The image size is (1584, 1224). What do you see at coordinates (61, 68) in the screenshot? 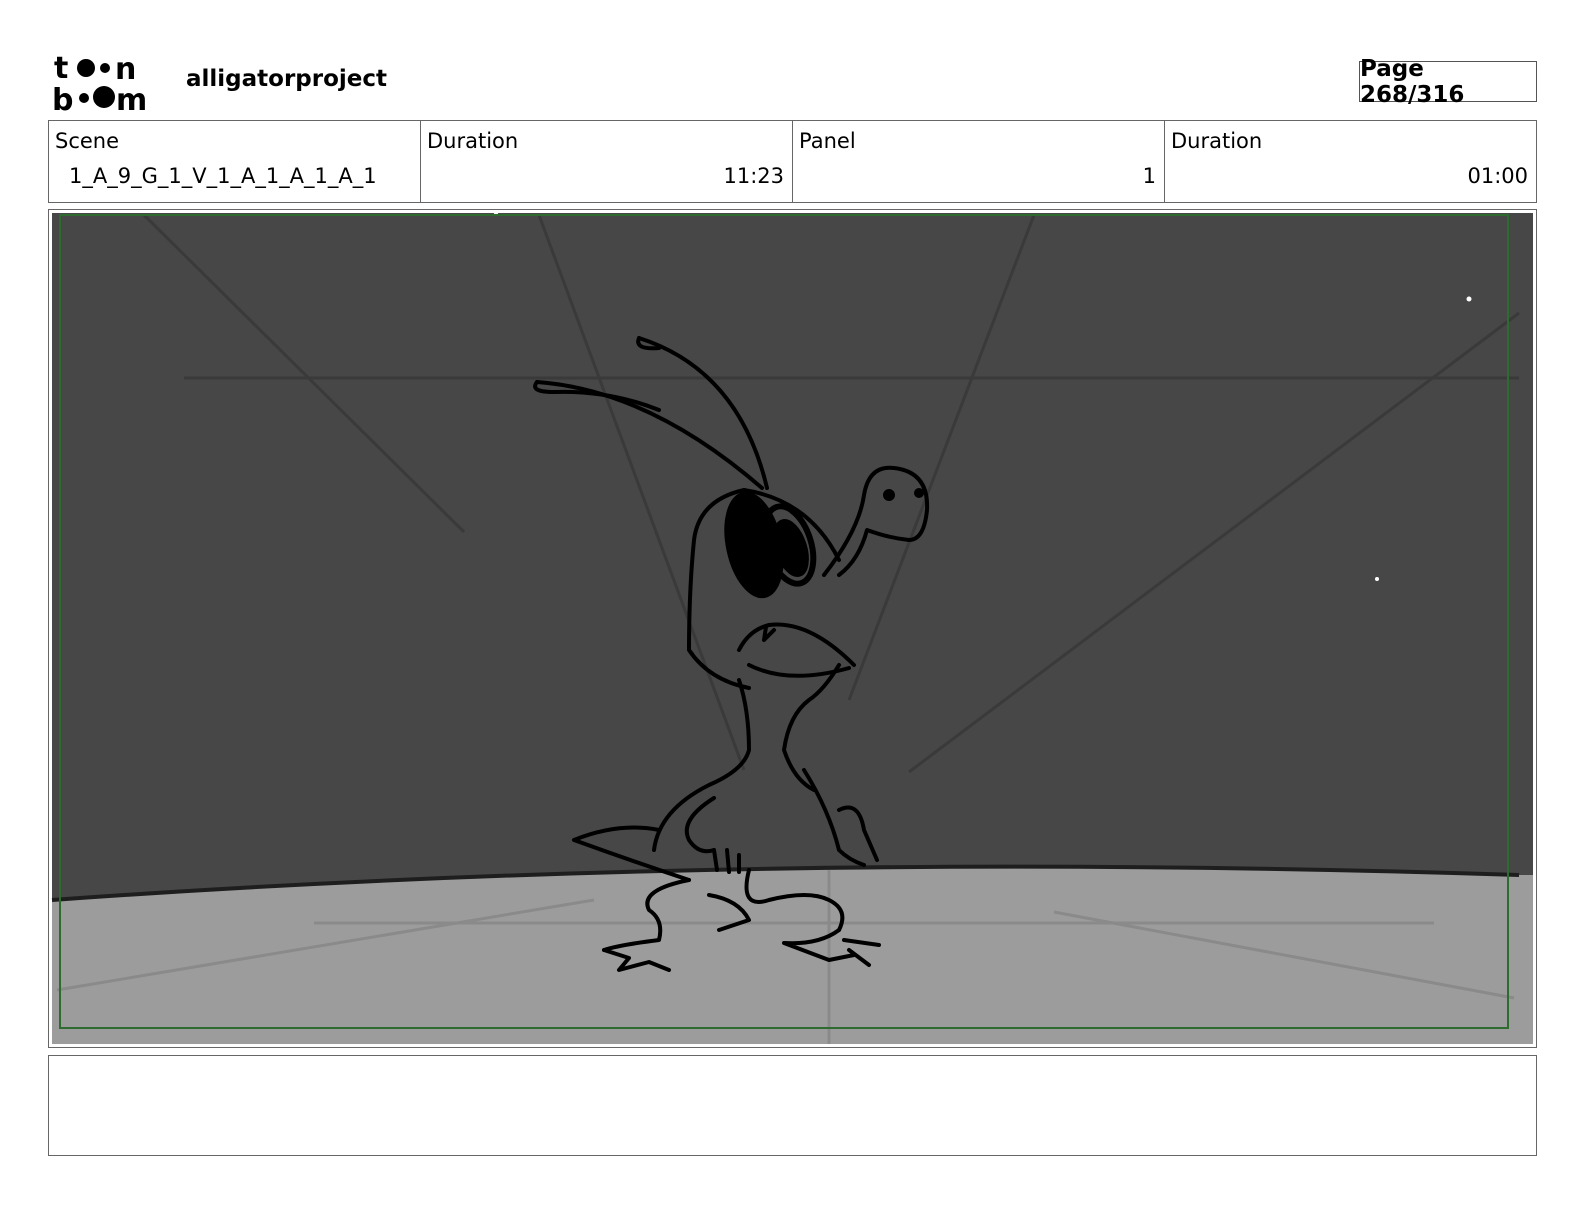
I see `svg-text: t` at bounding box center [61, 68].